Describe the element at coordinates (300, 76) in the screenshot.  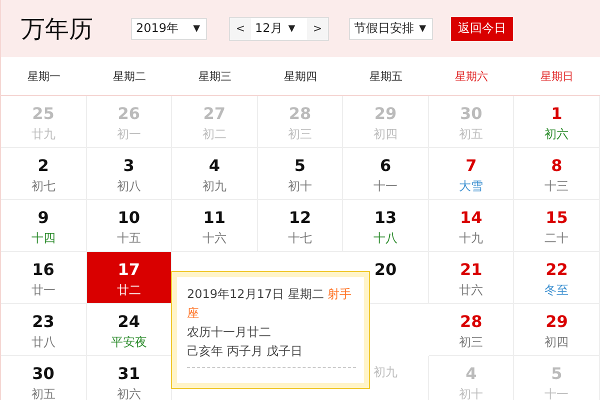
I see `weekday-label: 星期四` at that location.